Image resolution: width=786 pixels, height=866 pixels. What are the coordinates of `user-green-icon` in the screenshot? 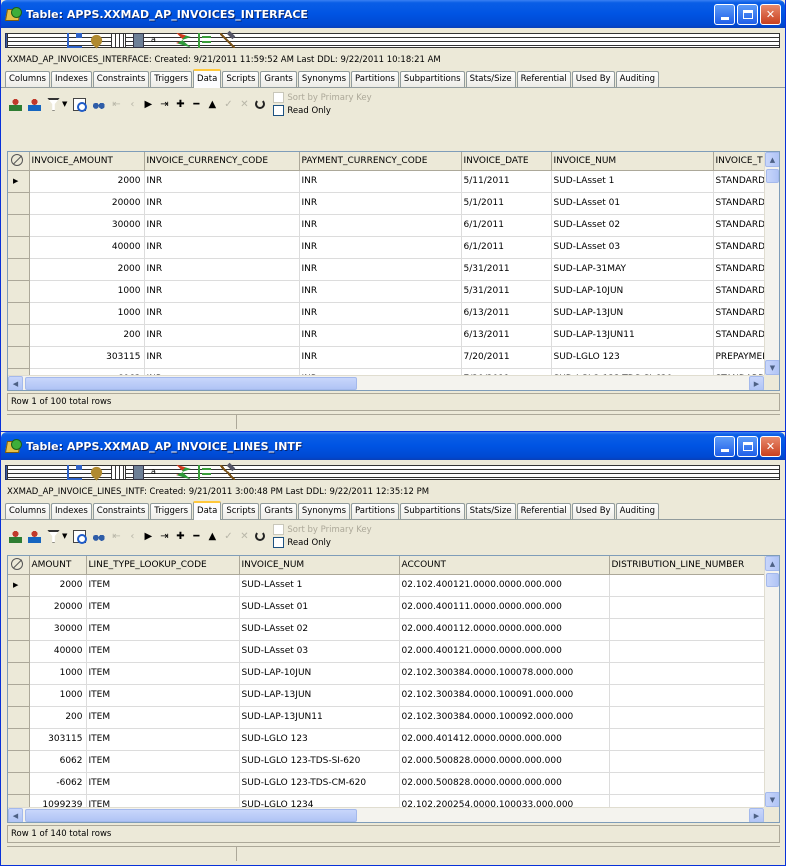 It's located at (15, 104).